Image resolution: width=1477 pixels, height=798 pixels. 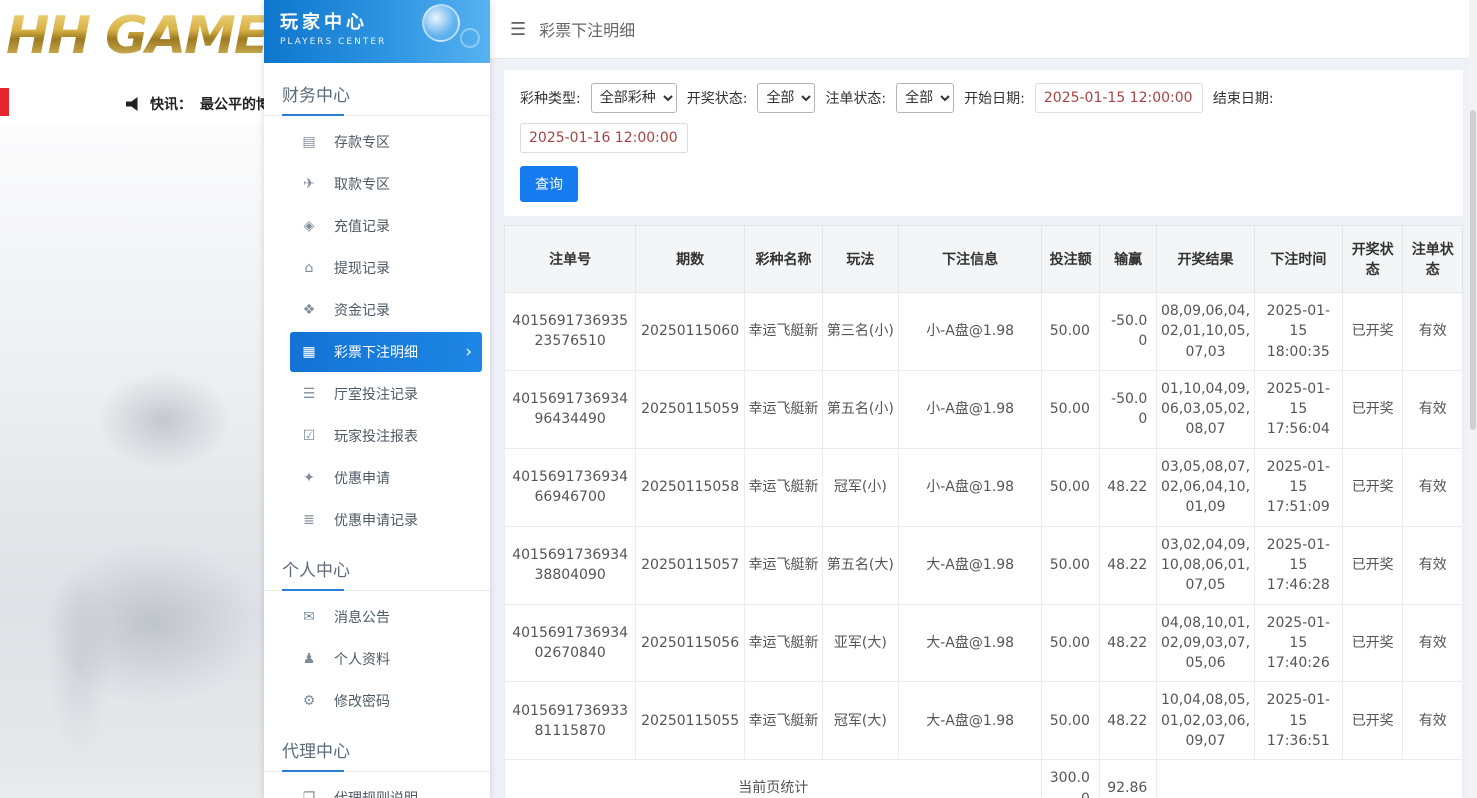 What do you see at coordinates (549, 184) in the screenshot?
I see `query-button: 查询` at bounding box center [549, 184].